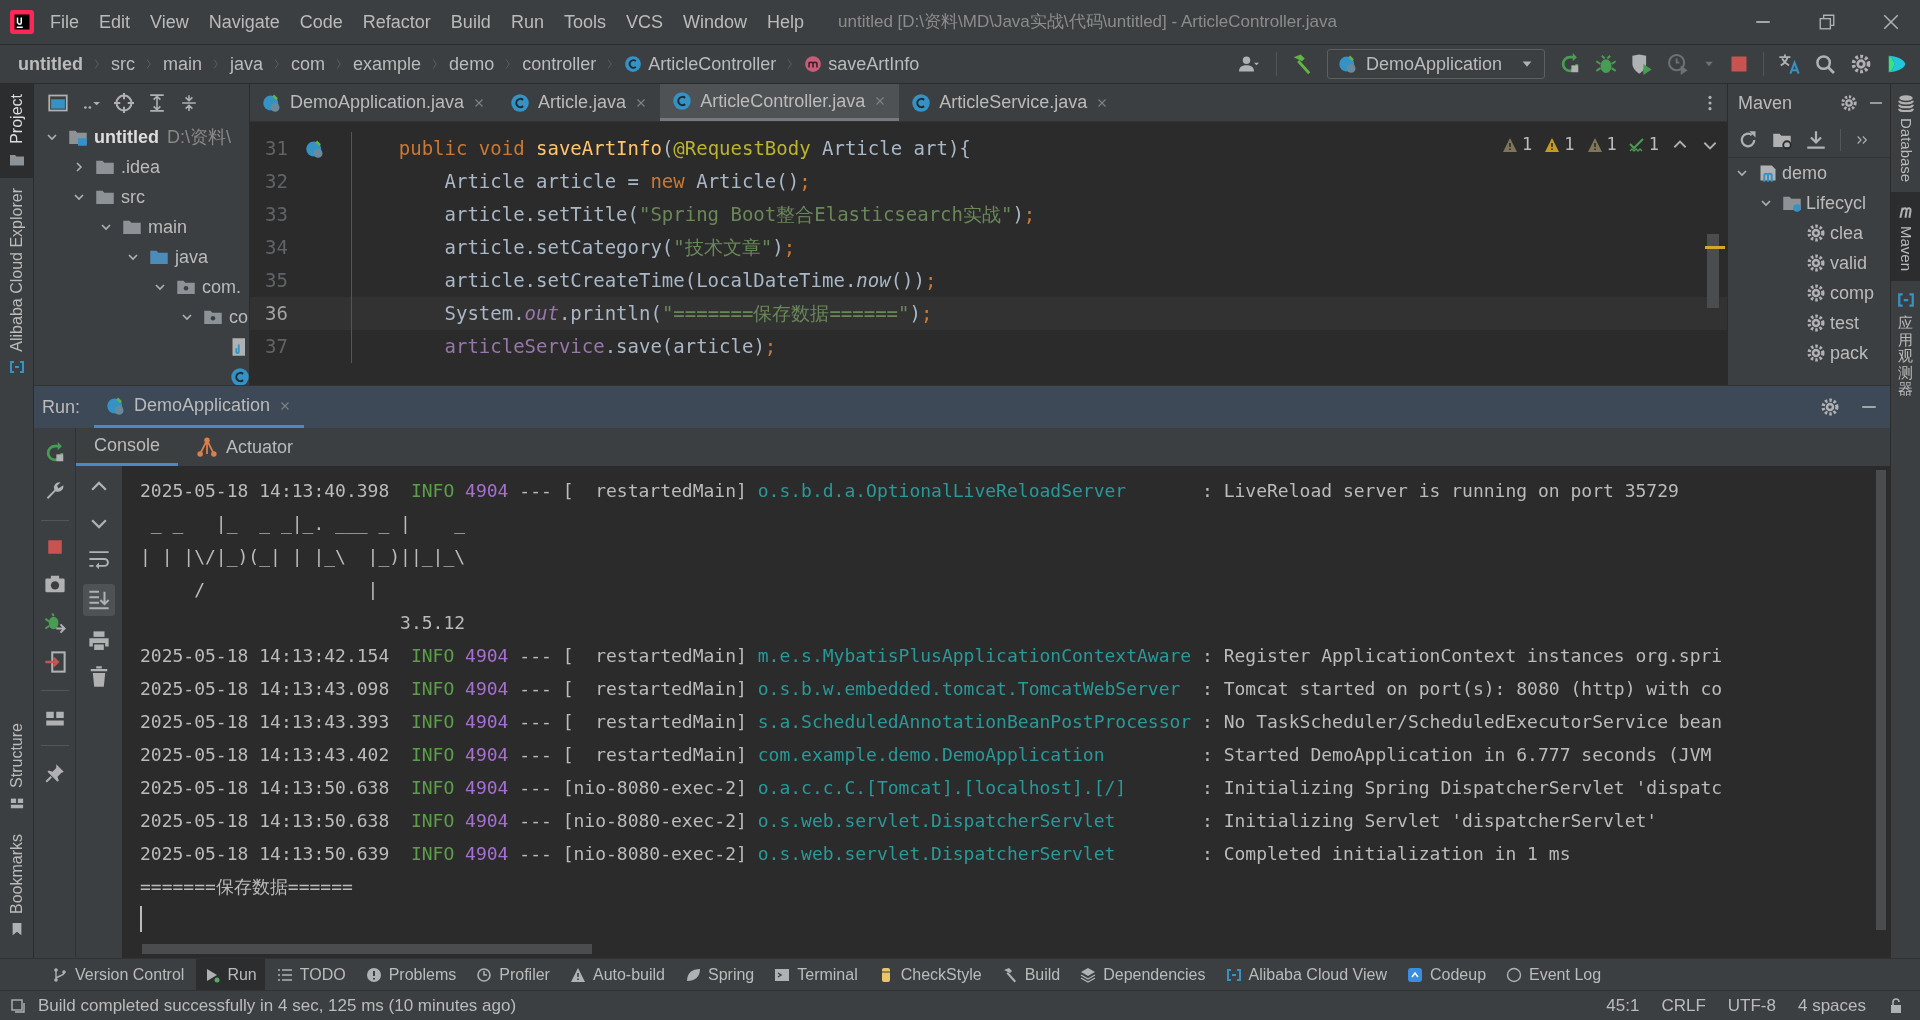 The height and width of the screenshot is (1020, 1920). I want to click on menu-item: Run, so click(527, 22).